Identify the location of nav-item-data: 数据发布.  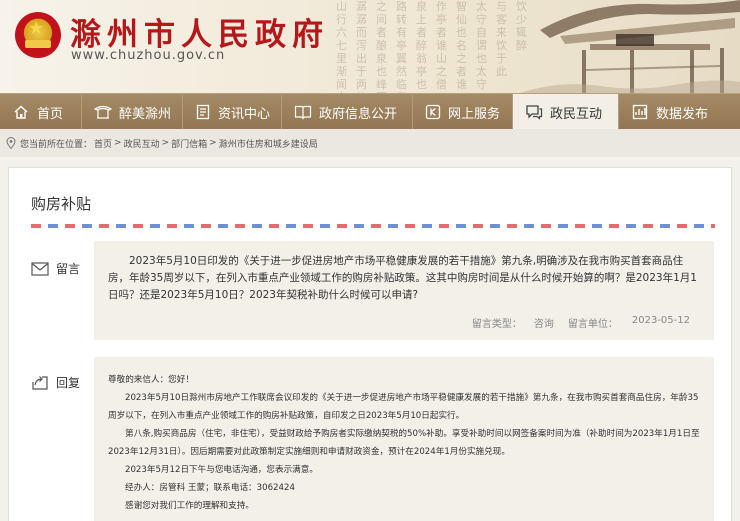
(679, 112).